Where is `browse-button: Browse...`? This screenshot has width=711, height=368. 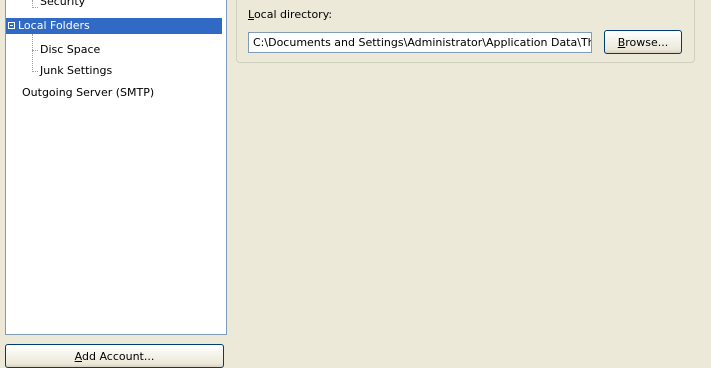
browse-button: Browse... is located at coordinates (643, 42).